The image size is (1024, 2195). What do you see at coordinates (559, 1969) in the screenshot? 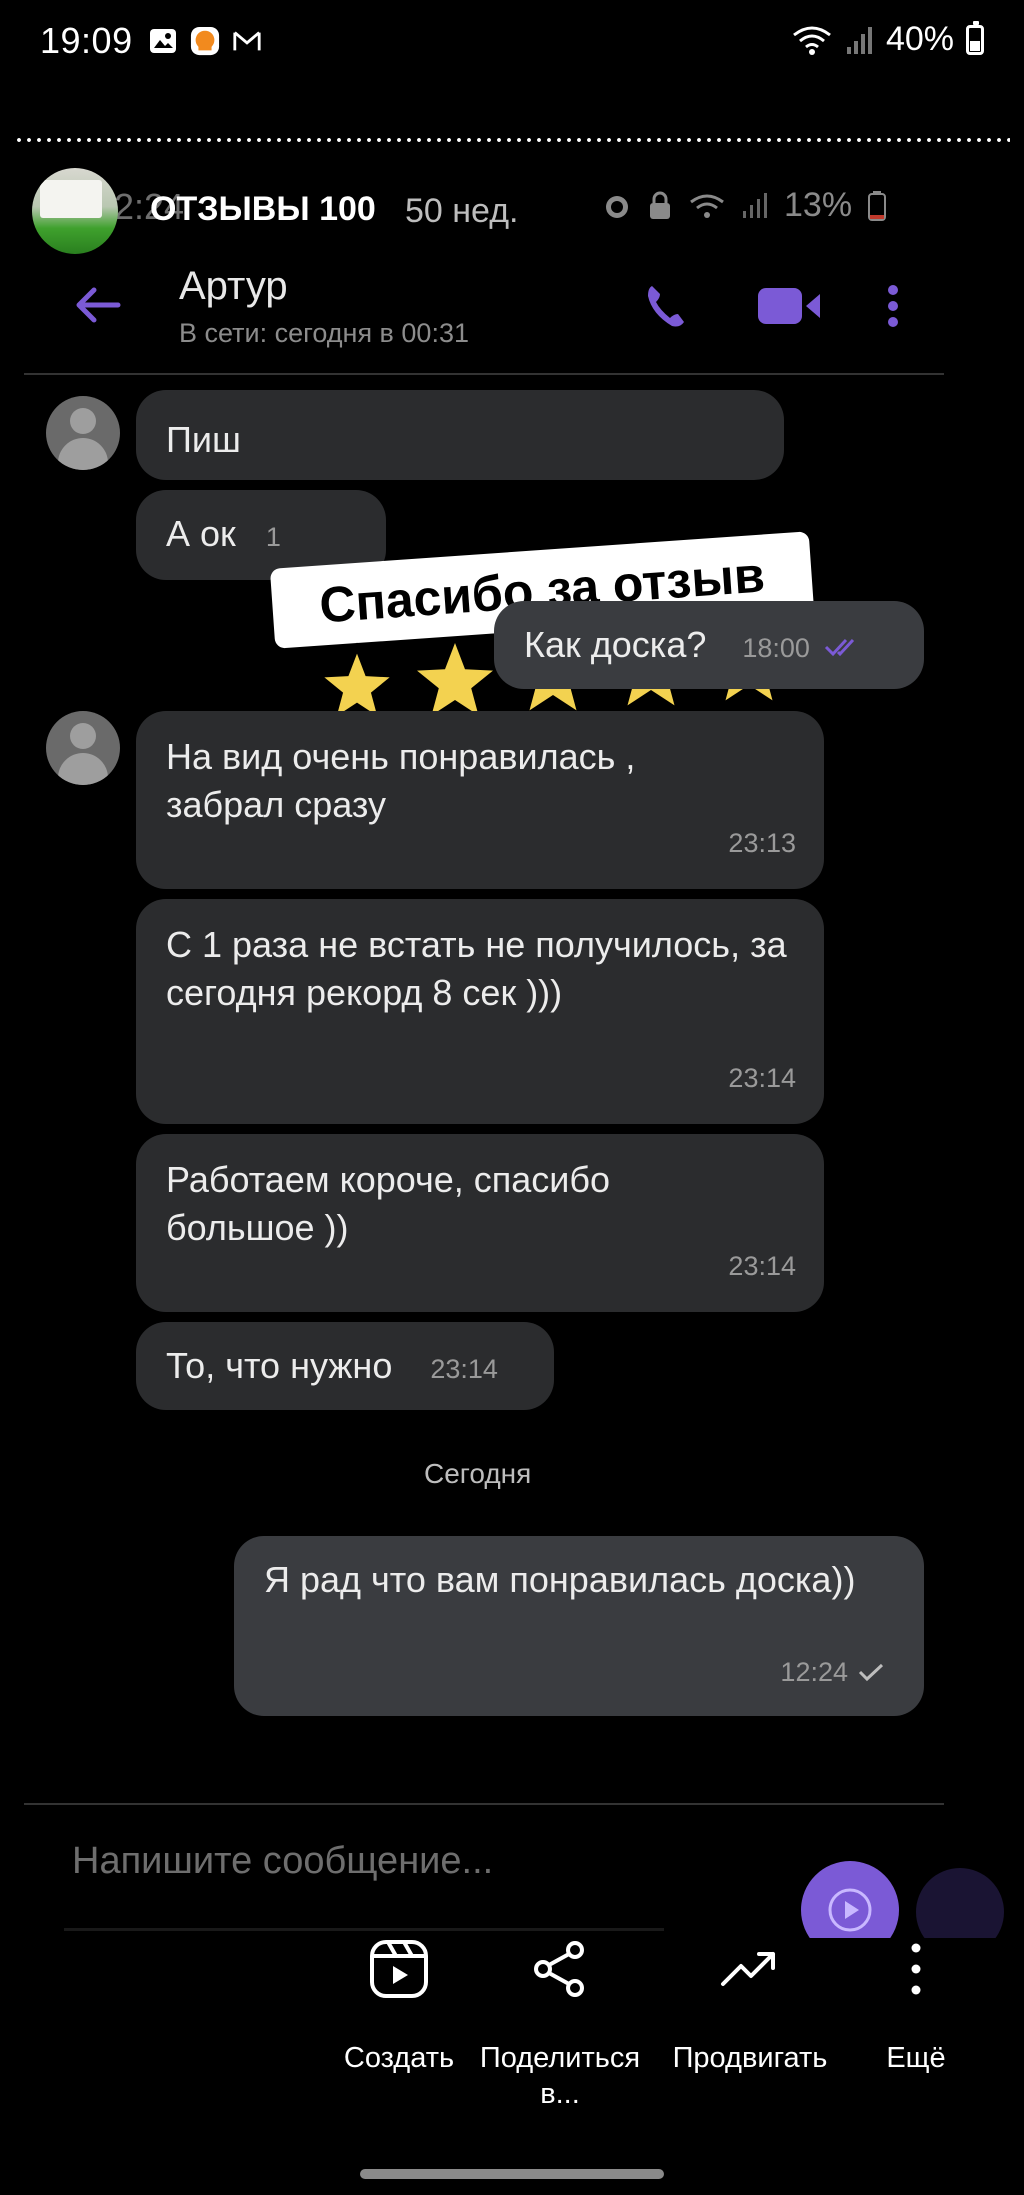
I see `share-icon` at bounding box center [559, 1969].